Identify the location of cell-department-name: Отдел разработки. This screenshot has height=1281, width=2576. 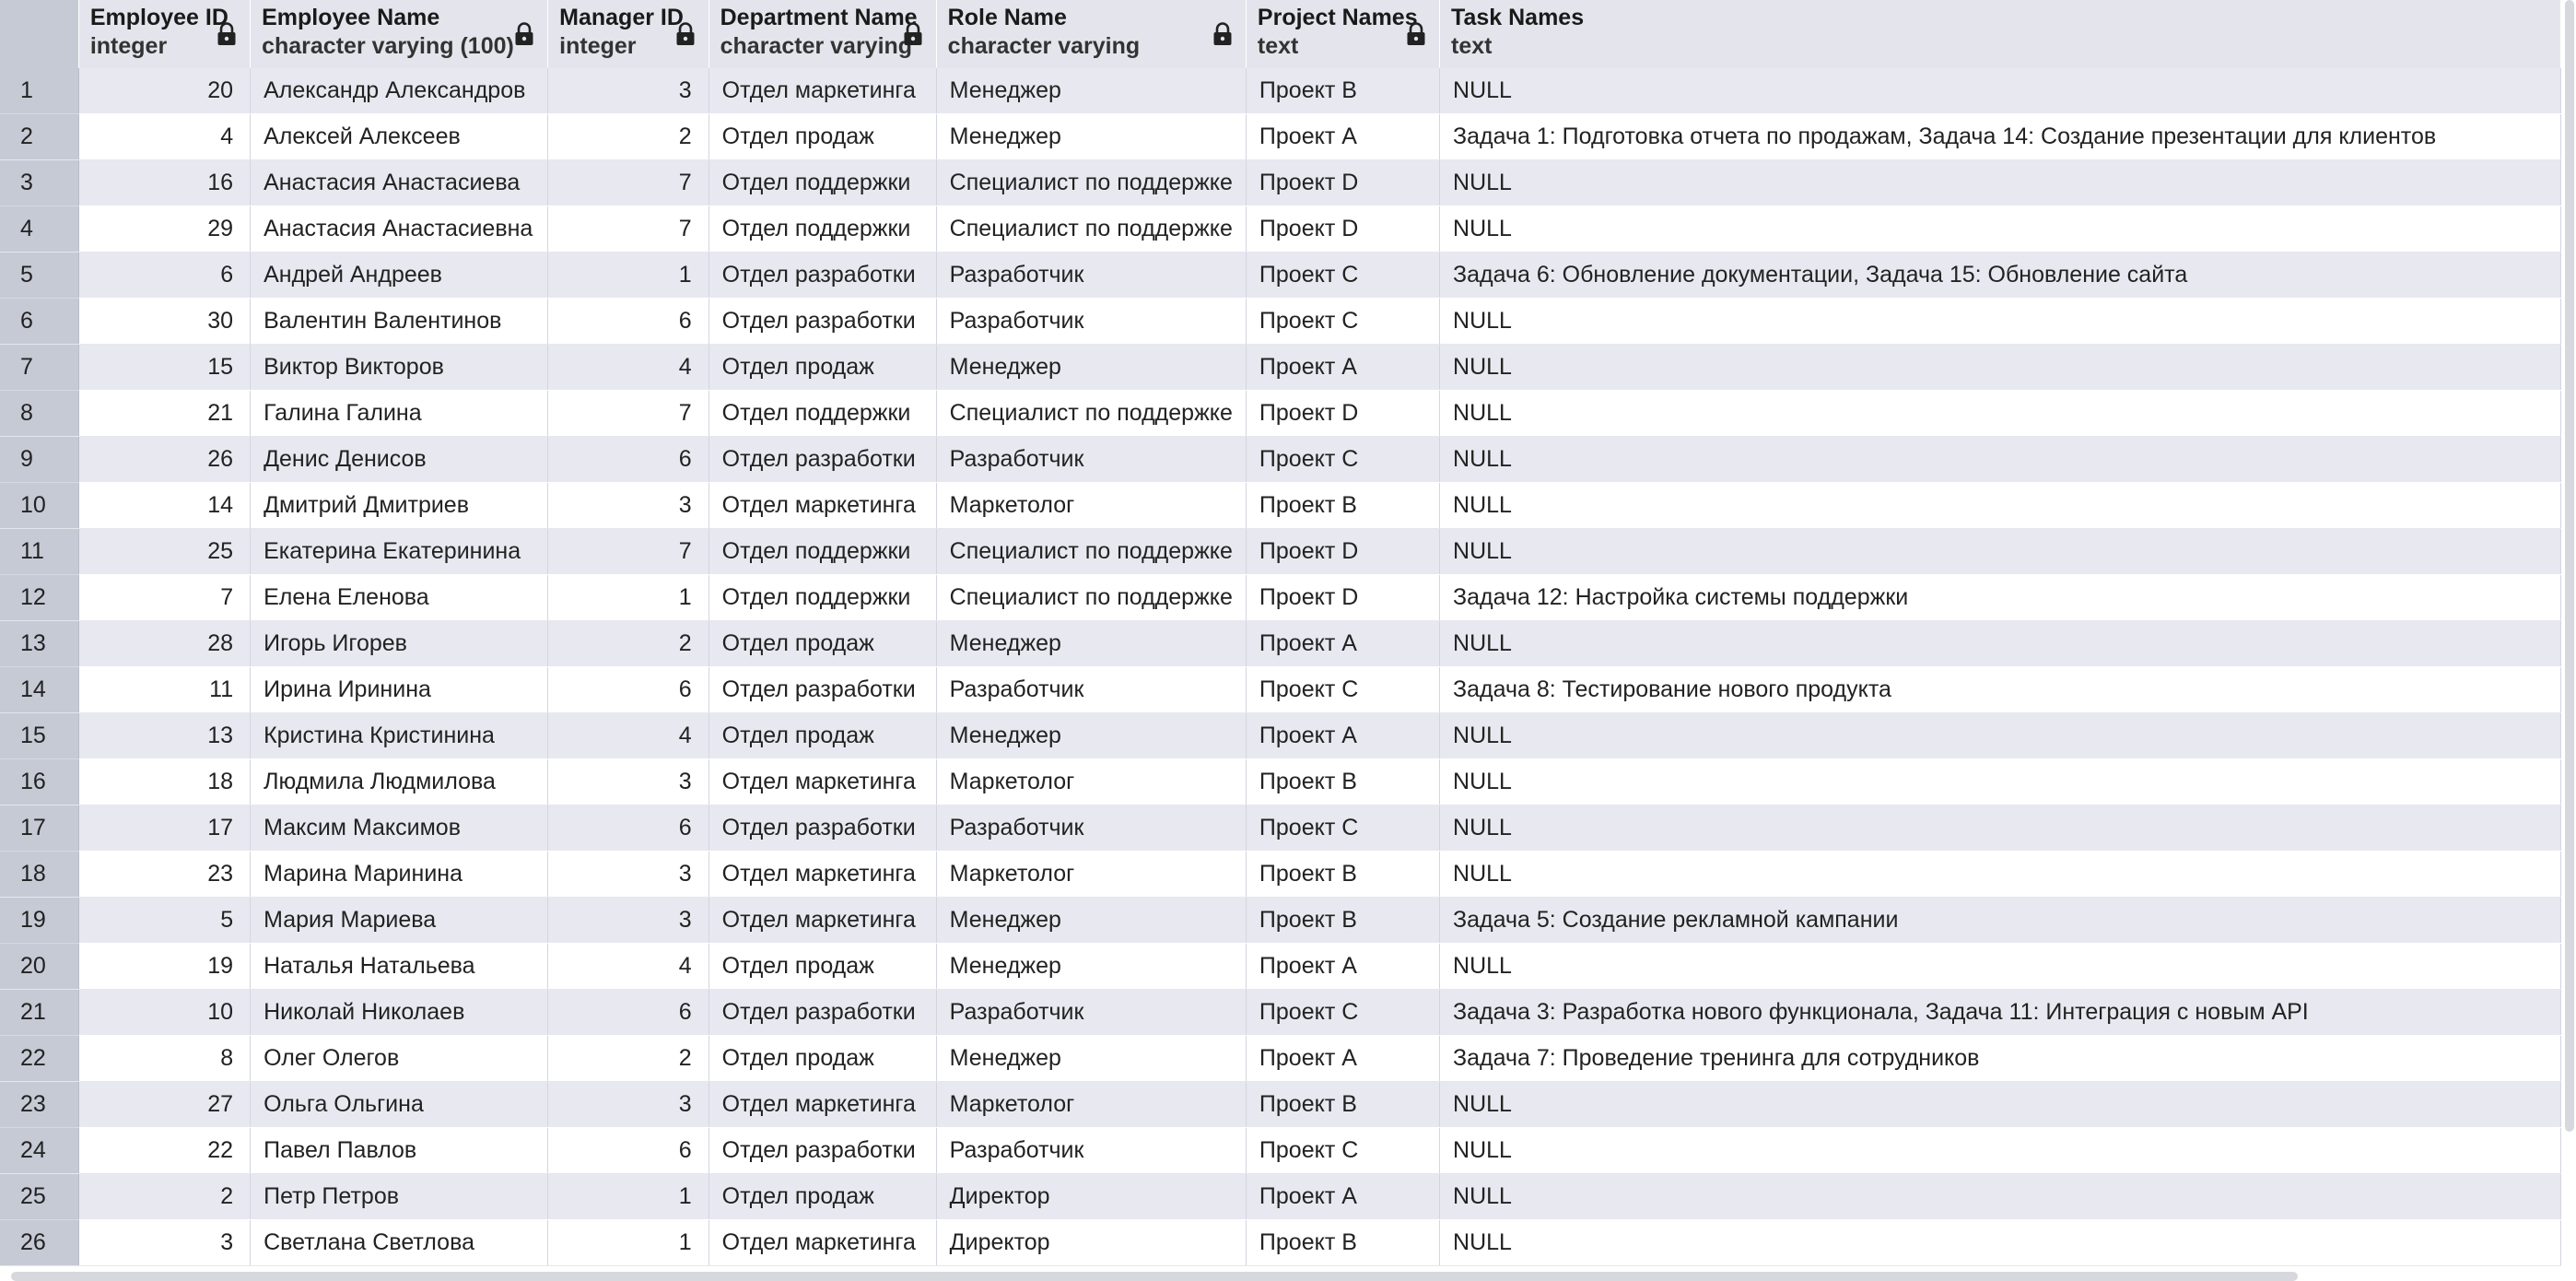
(822, 829).